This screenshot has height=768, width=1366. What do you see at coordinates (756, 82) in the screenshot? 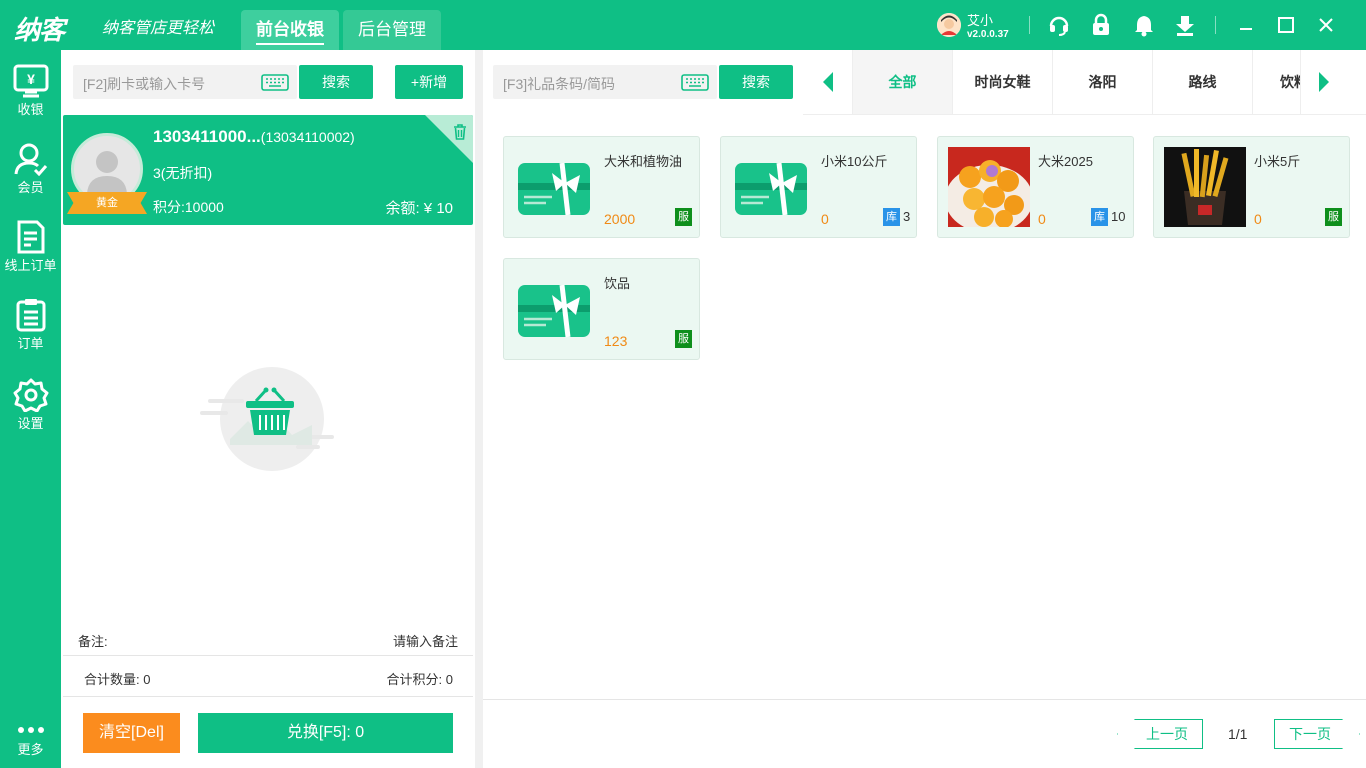
I see `product-search-button: 搜索` at bounding box center [756, 82].